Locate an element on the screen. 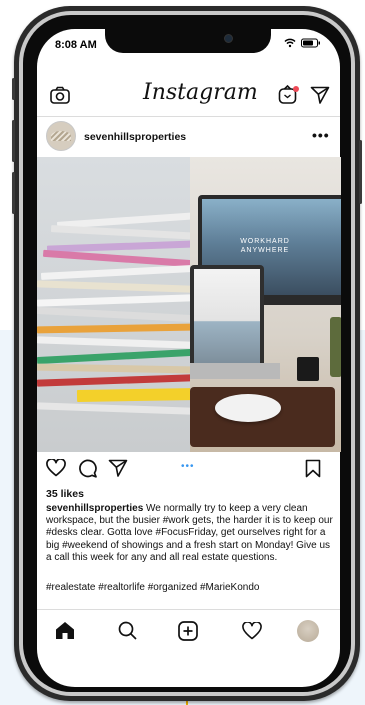 This screenshot has width=365, height=705. avatar is located at coordinates (61, 136).